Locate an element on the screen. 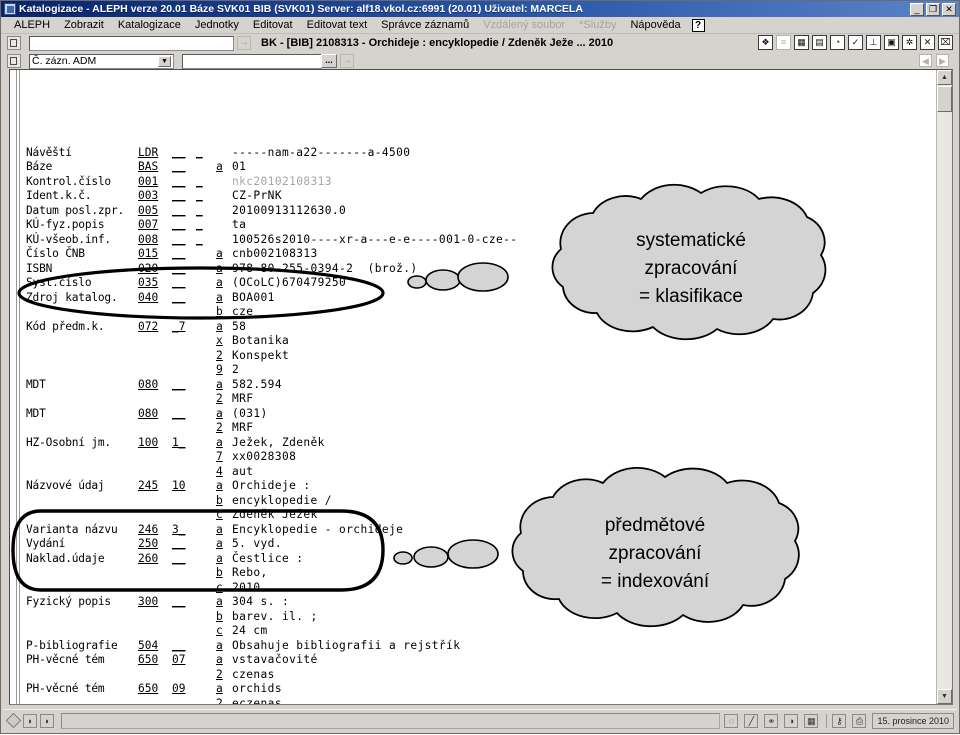  marc-field-row: Datum posl.zpr. 005 __ _ 20100913112630.0 is located at coordinates (481, 211).